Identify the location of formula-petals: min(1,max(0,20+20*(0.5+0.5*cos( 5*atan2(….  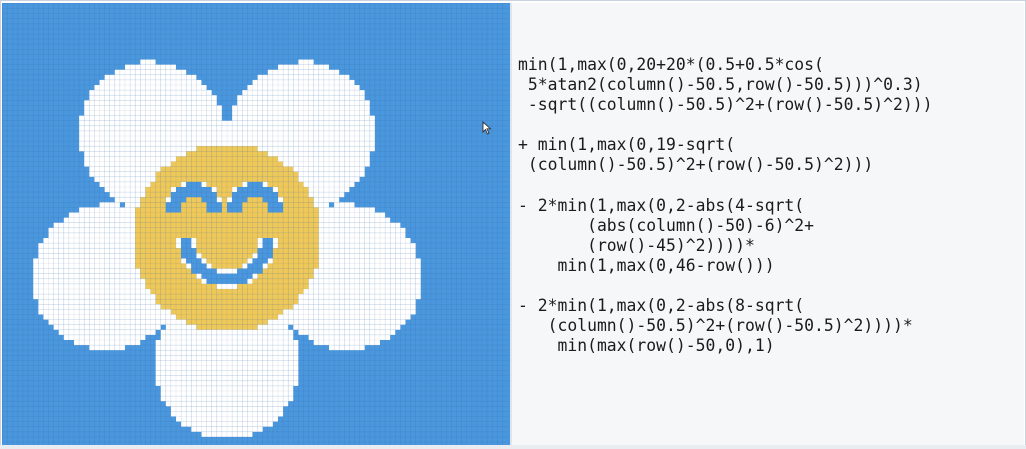
(725, 84).